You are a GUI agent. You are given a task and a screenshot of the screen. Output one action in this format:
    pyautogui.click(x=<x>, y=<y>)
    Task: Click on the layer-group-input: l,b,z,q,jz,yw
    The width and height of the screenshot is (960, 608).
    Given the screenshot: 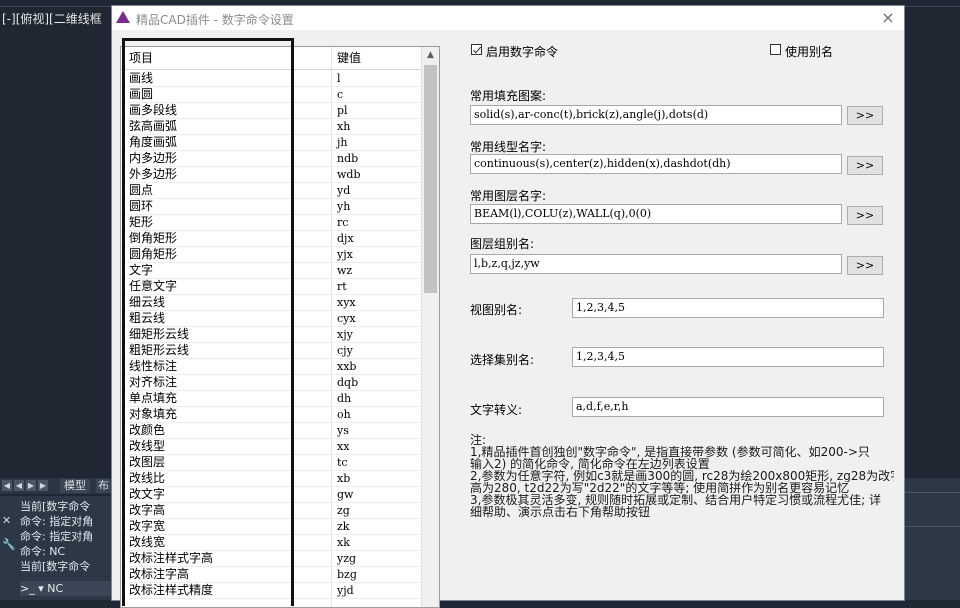 What is the action you would take?
    pyautogui.click(x=656, y=264)
    